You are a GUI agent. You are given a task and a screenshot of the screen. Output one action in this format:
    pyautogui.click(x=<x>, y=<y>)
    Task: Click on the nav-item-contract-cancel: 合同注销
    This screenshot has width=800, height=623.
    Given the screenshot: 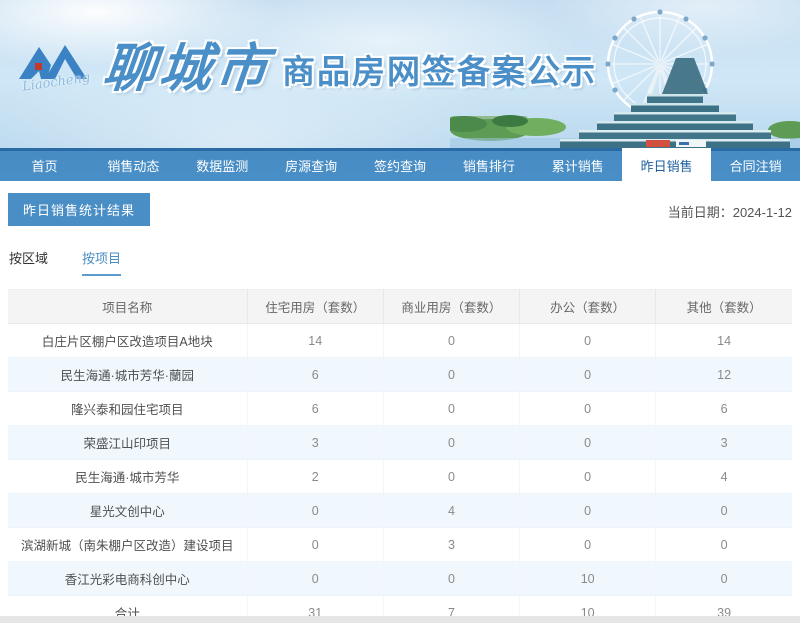 What is the action you would take?
    pyautogui.click(x=755, y=164)
    